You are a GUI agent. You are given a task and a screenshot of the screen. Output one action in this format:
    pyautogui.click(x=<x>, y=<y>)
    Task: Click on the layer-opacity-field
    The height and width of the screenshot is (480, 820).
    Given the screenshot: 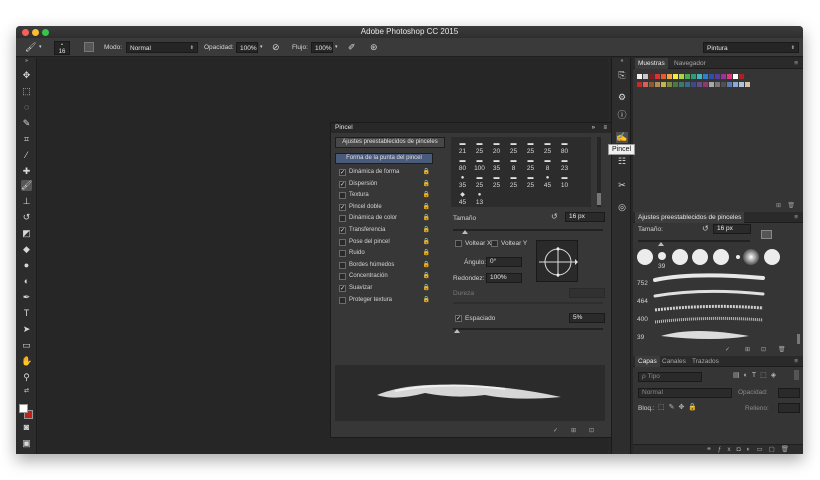 What is the action you would take?
    pyautogui.click(x=789, y=393)
    